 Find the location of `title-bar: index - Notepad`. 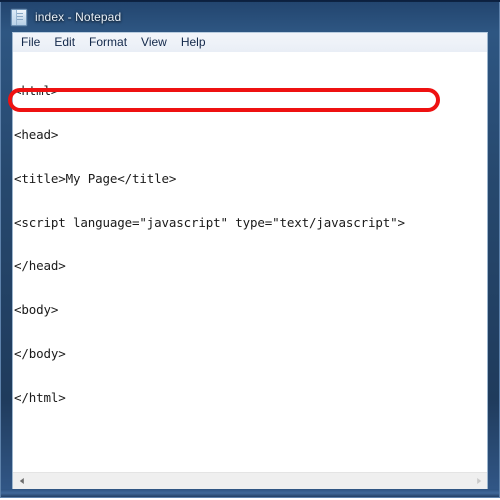

title-bar: index - Notepad is located at coordinates (250, 17).